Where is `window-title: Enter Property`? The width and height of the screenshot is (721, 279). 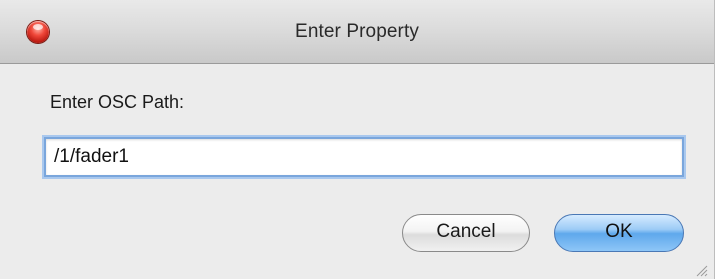
window-title: Enter Property is located at coordinates (357, 31).